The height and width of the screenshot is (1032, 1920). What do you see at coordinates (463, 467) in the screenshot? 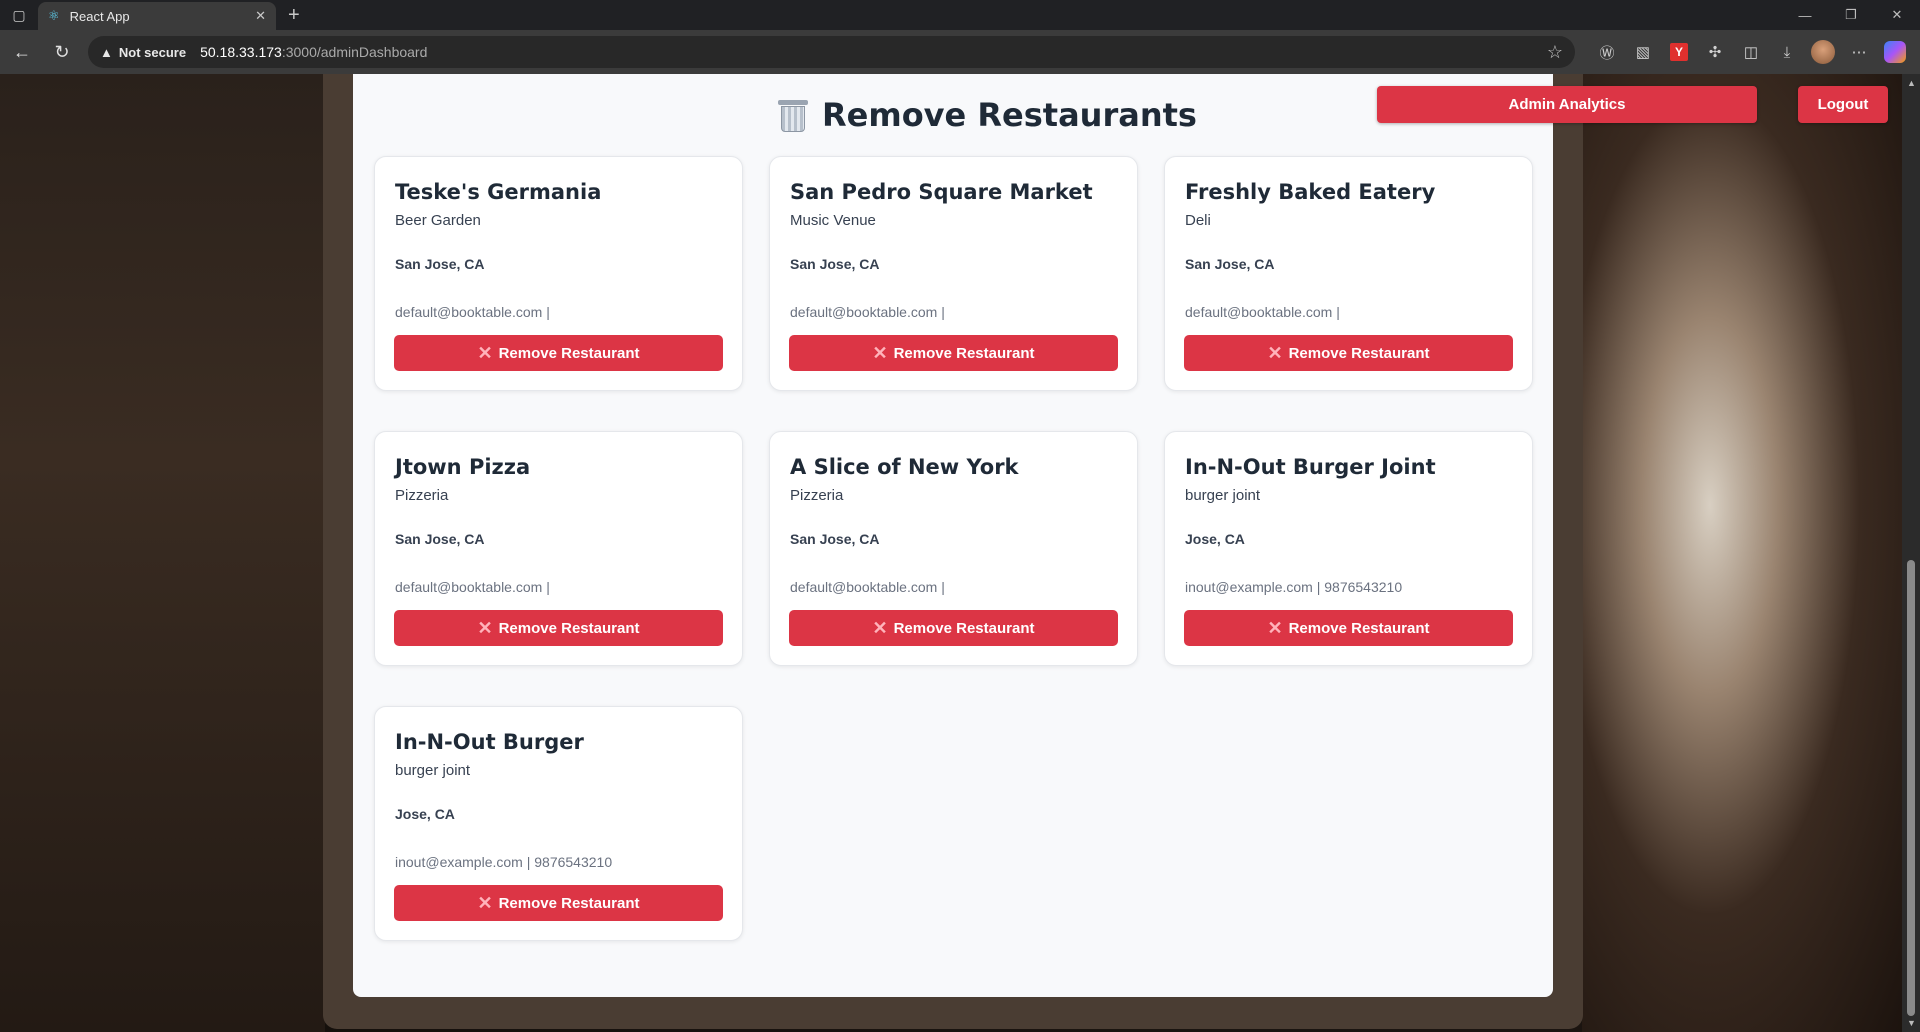
I see `restaurant-name: Jtown Pizza` at bounding box center [463, 467].